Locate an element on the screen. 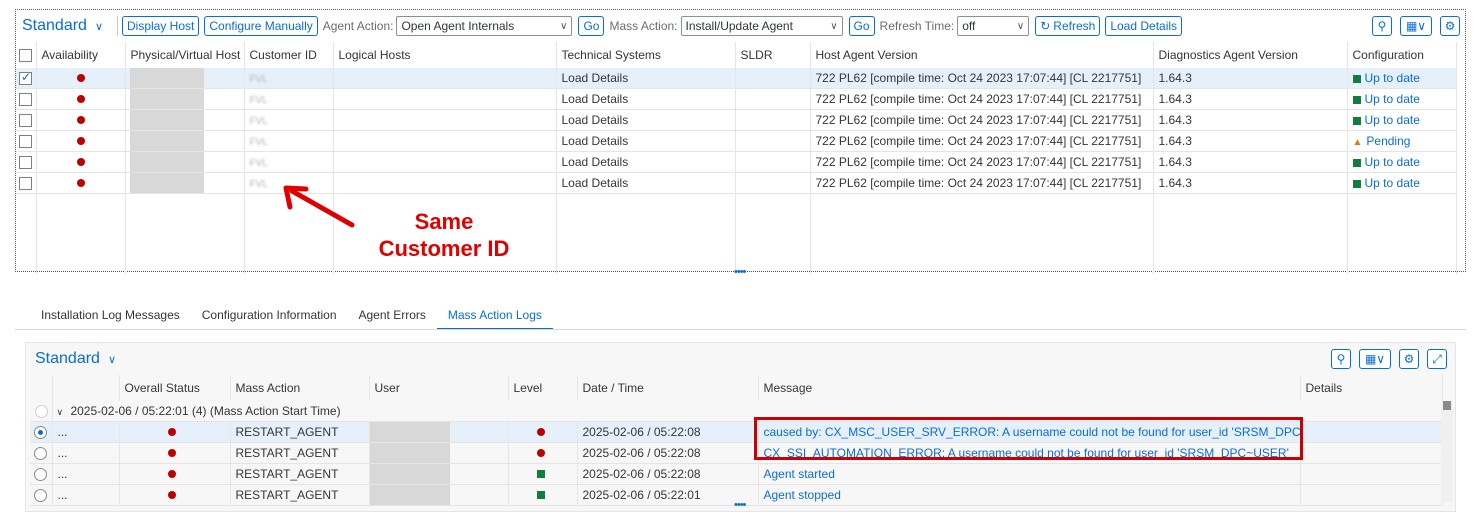 The width and height of the screenshot is (1474, 516). select-all-cell is located at coordinates (26, 55).